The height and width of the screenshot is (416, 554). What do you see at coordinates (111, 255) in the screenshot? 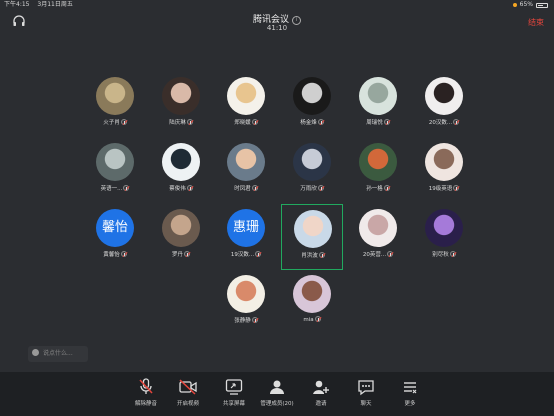
I see `participant-name-text: 黄馨怡` at bounding box center [111, 255].